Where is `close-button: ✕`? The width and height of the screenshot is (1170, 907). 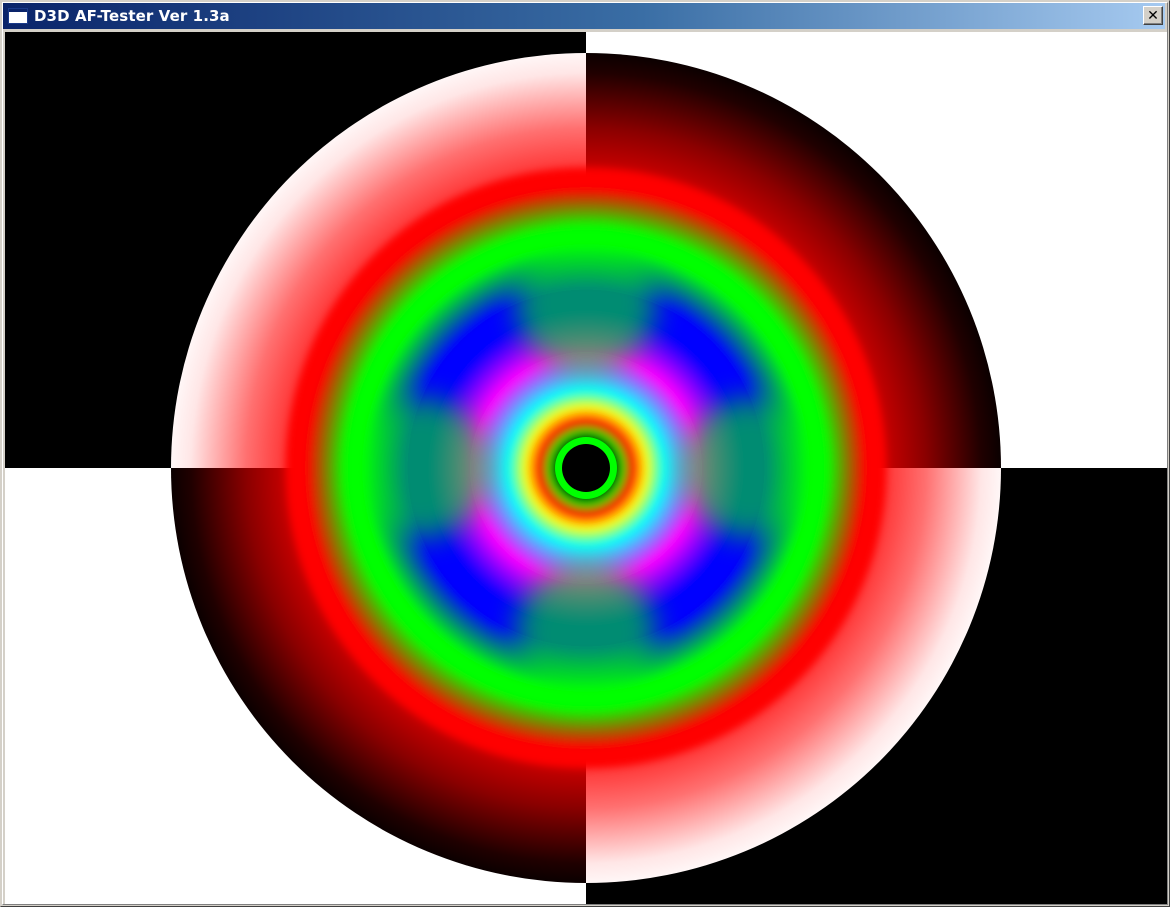
close-button: ✕ is located at coordinates (1153, 15).